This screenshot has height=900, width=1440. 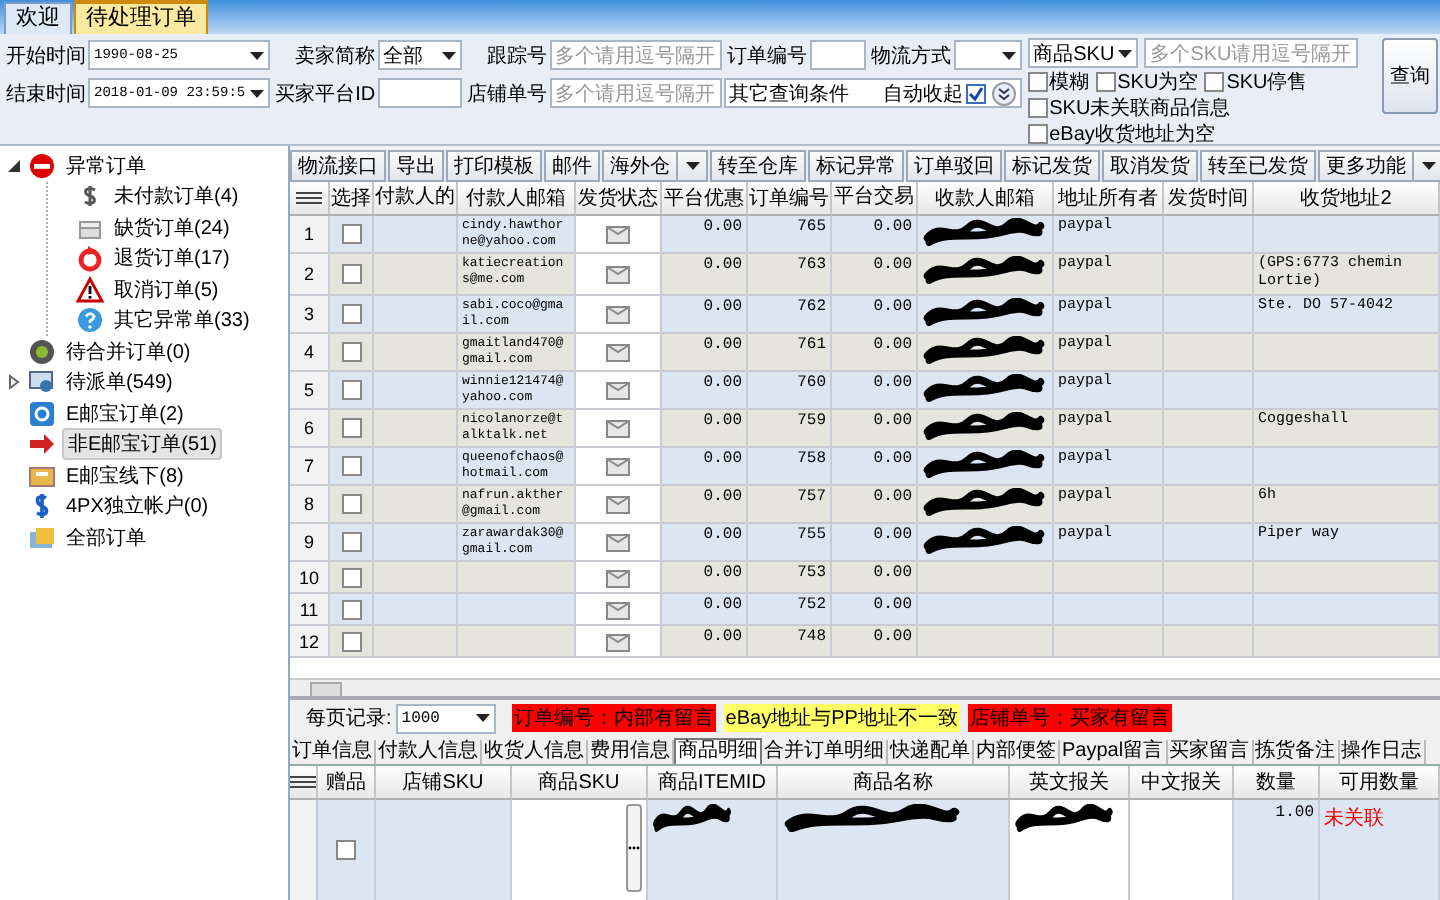 I want to click on tab: 欢迎, so click(x=38, y=18).